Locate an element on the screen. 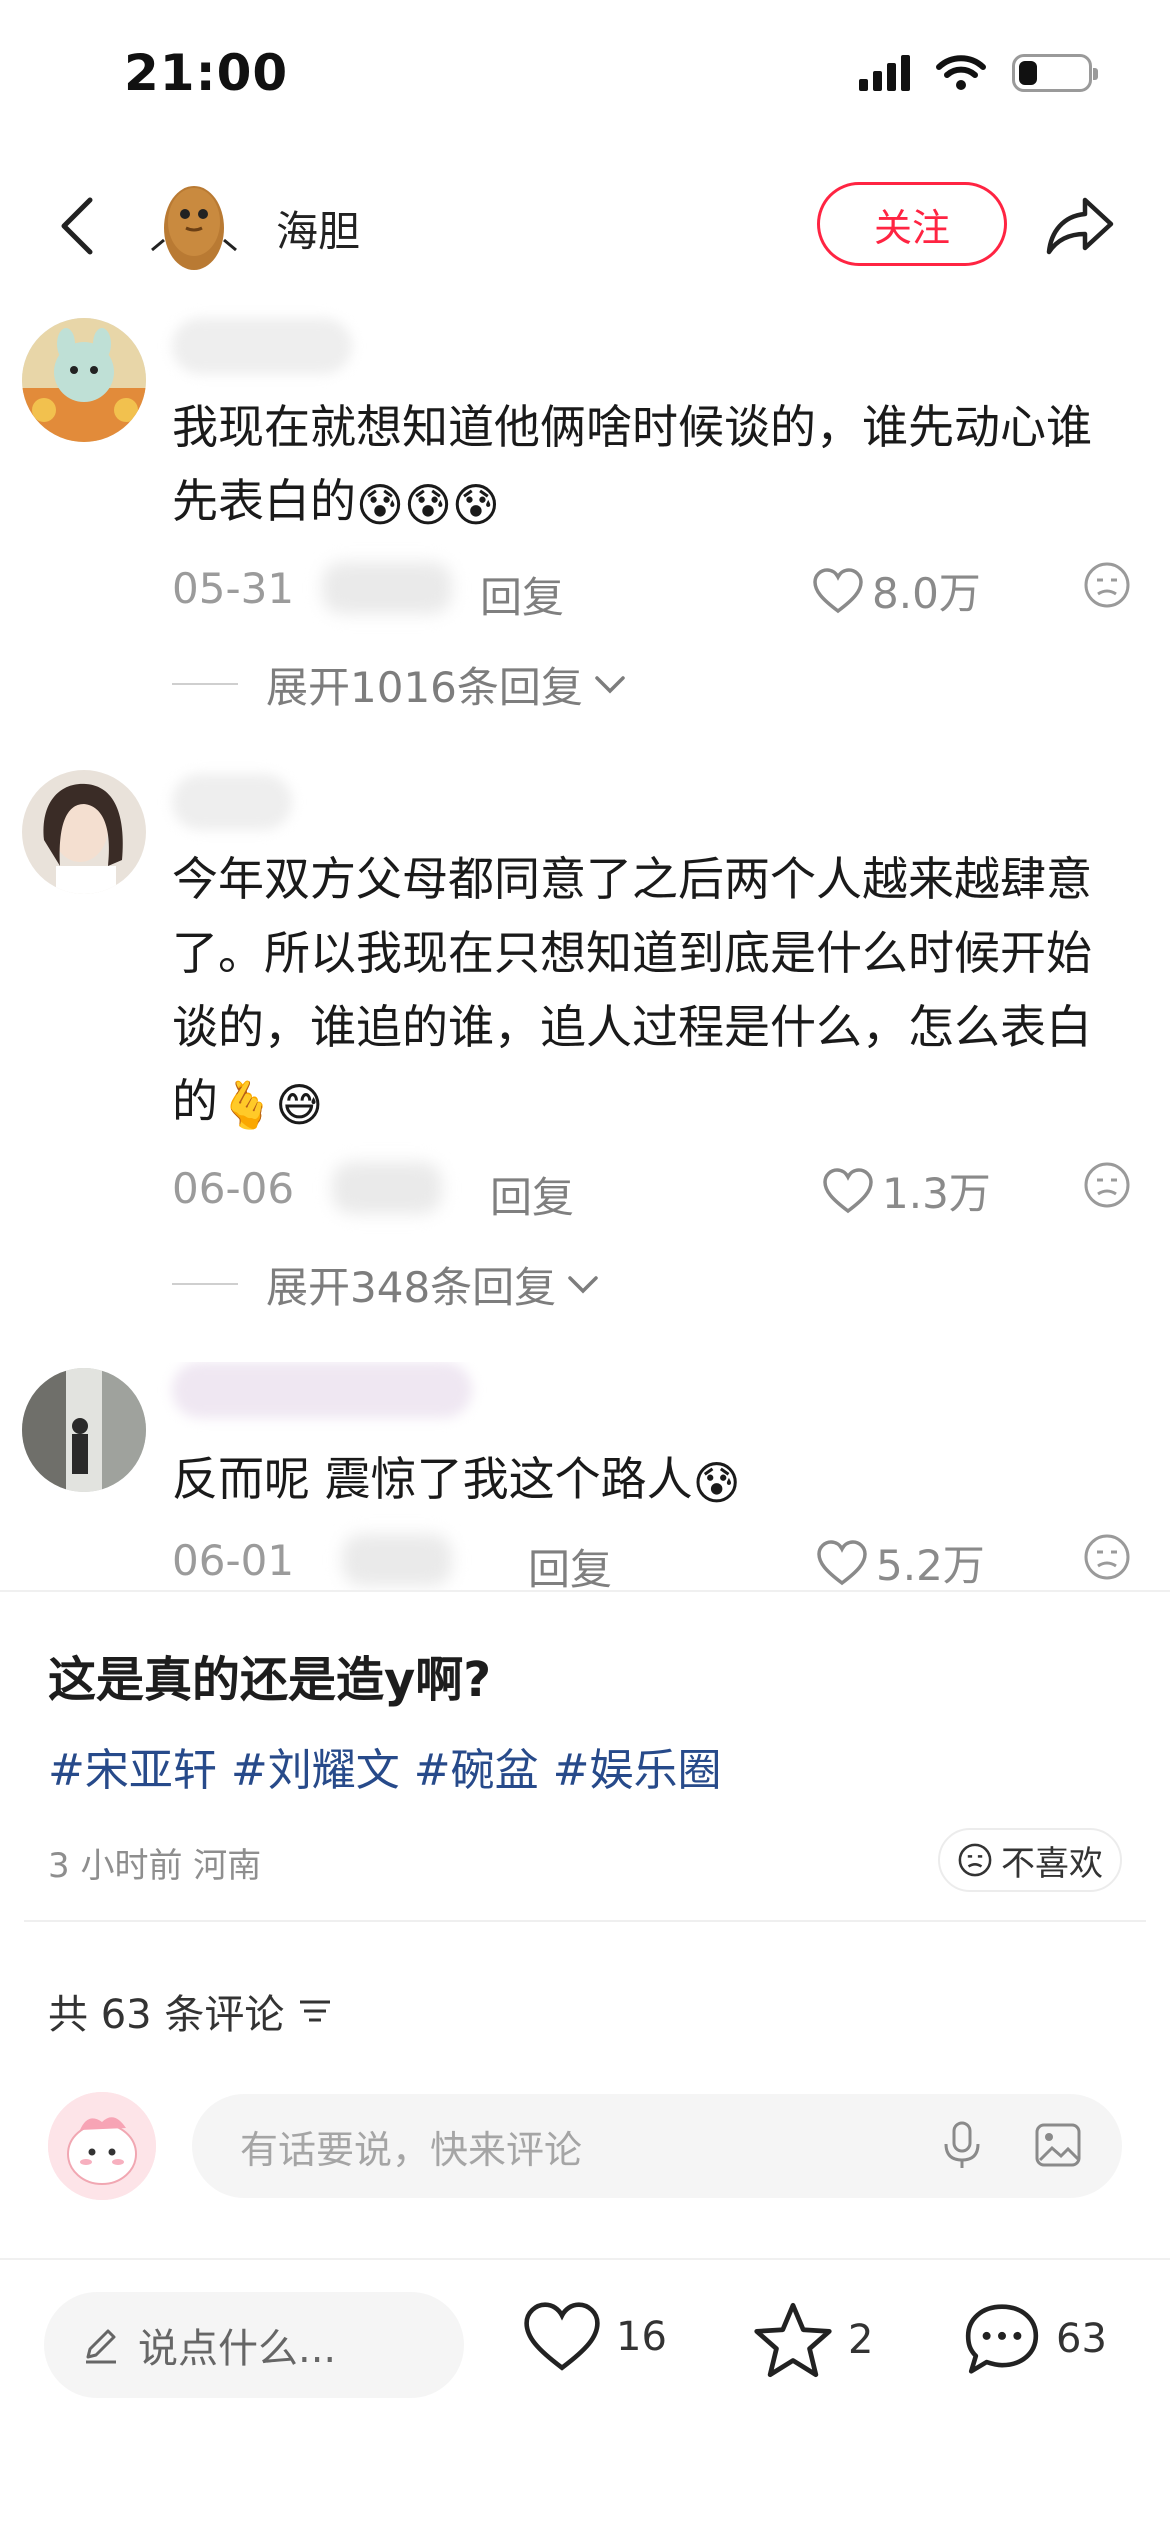  comment-text: 我现在就想知道他俩啥时候谈的，谁先动心谁先表白的😰😰😰 is located at coordinates (647, 466).